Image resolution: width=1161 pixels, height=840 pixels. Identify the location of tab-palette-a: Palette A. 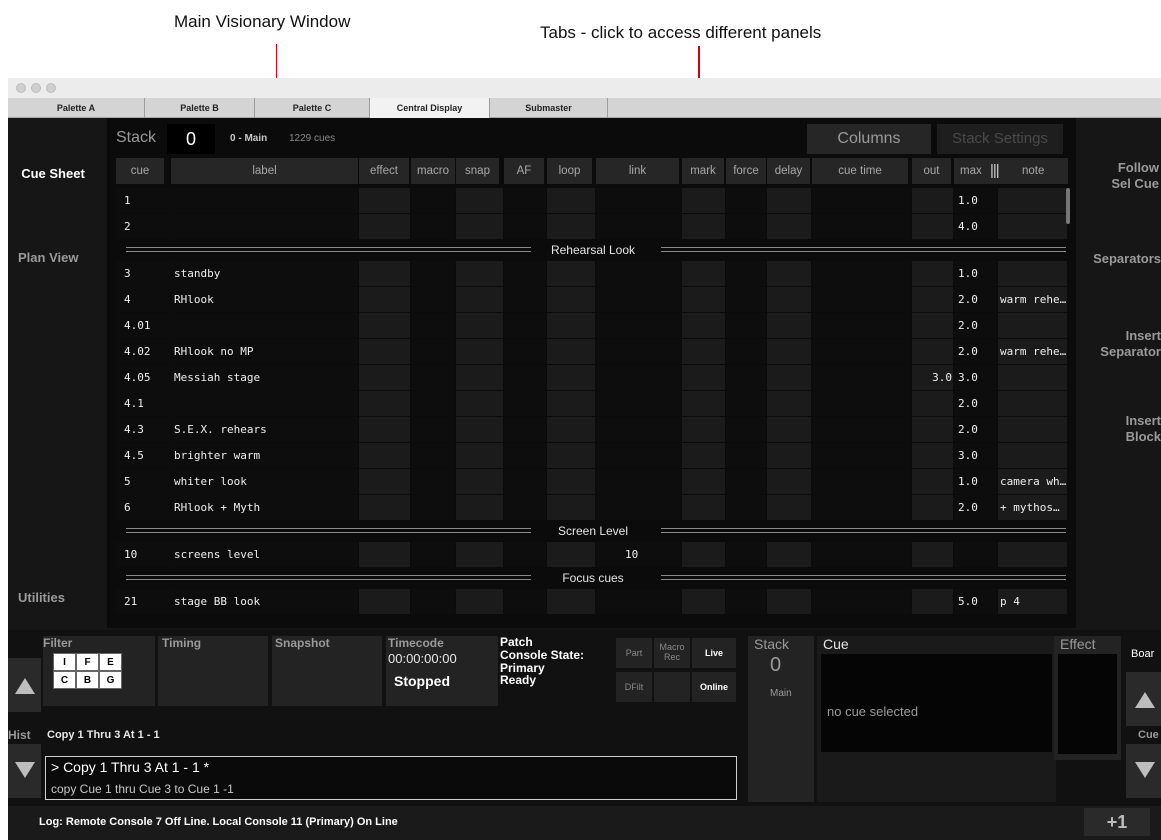
(76, 108).